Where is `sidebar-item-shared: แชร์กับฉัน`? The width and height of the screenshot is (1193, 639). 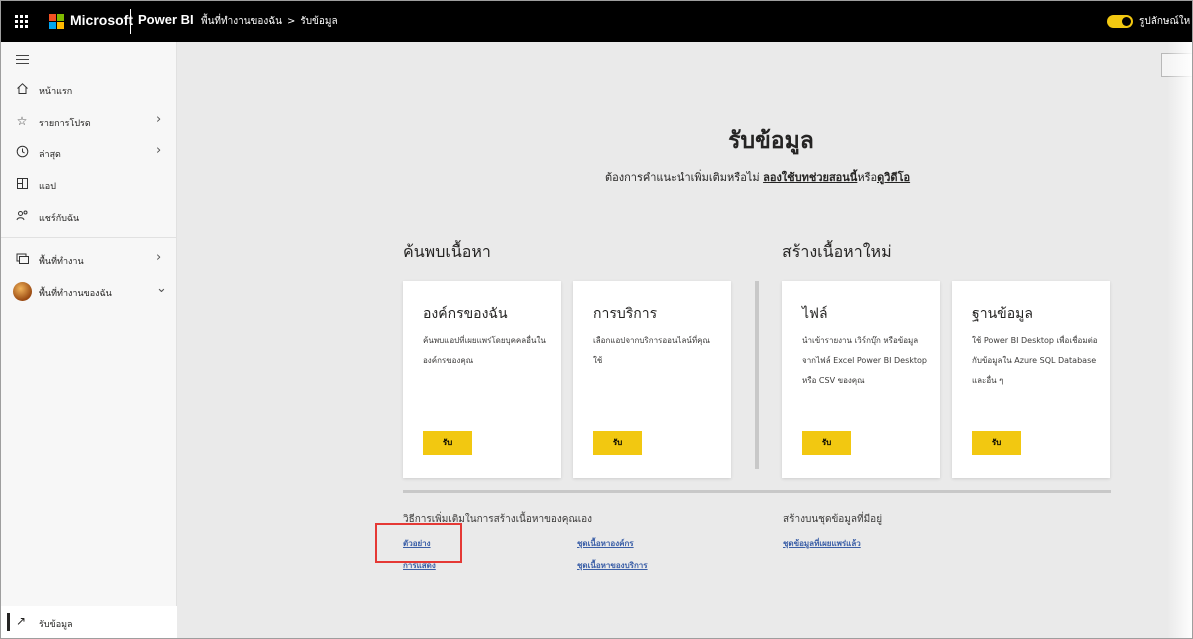
sidebar-item-shared: แชร์กับฉัน is located at coordinates (89, 217).